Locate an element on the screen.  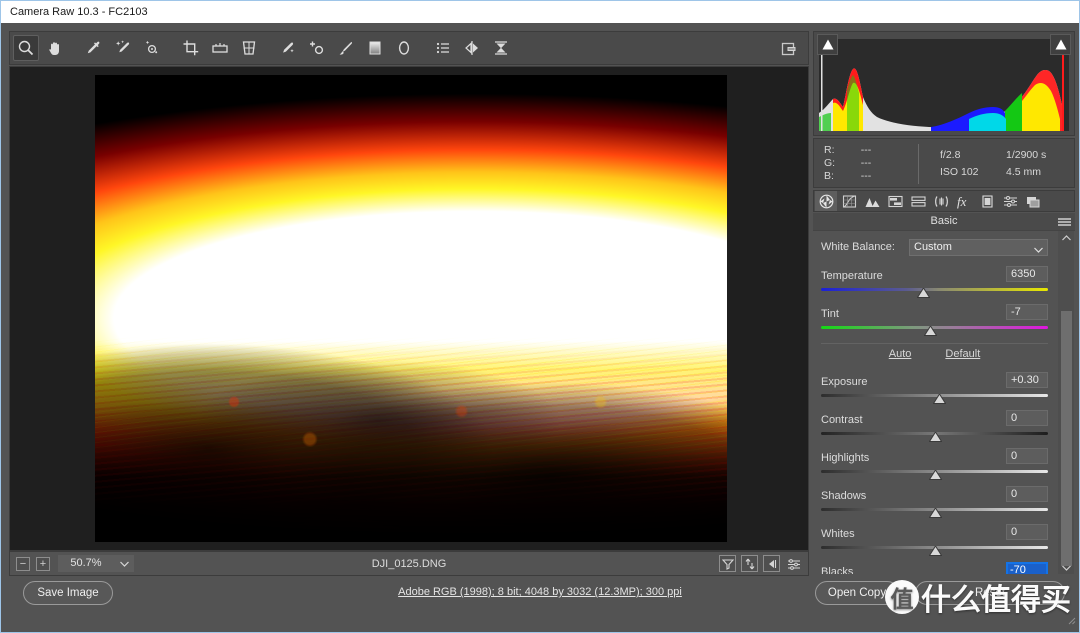
filmstrip-tools is located at coordinates (760, 563).